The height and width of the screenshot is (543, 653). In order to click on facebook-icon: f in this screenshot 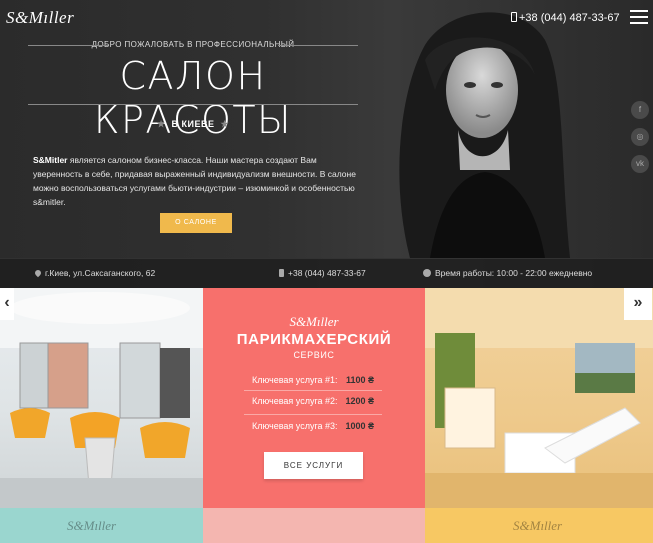, I will do `click(640, 110)`.